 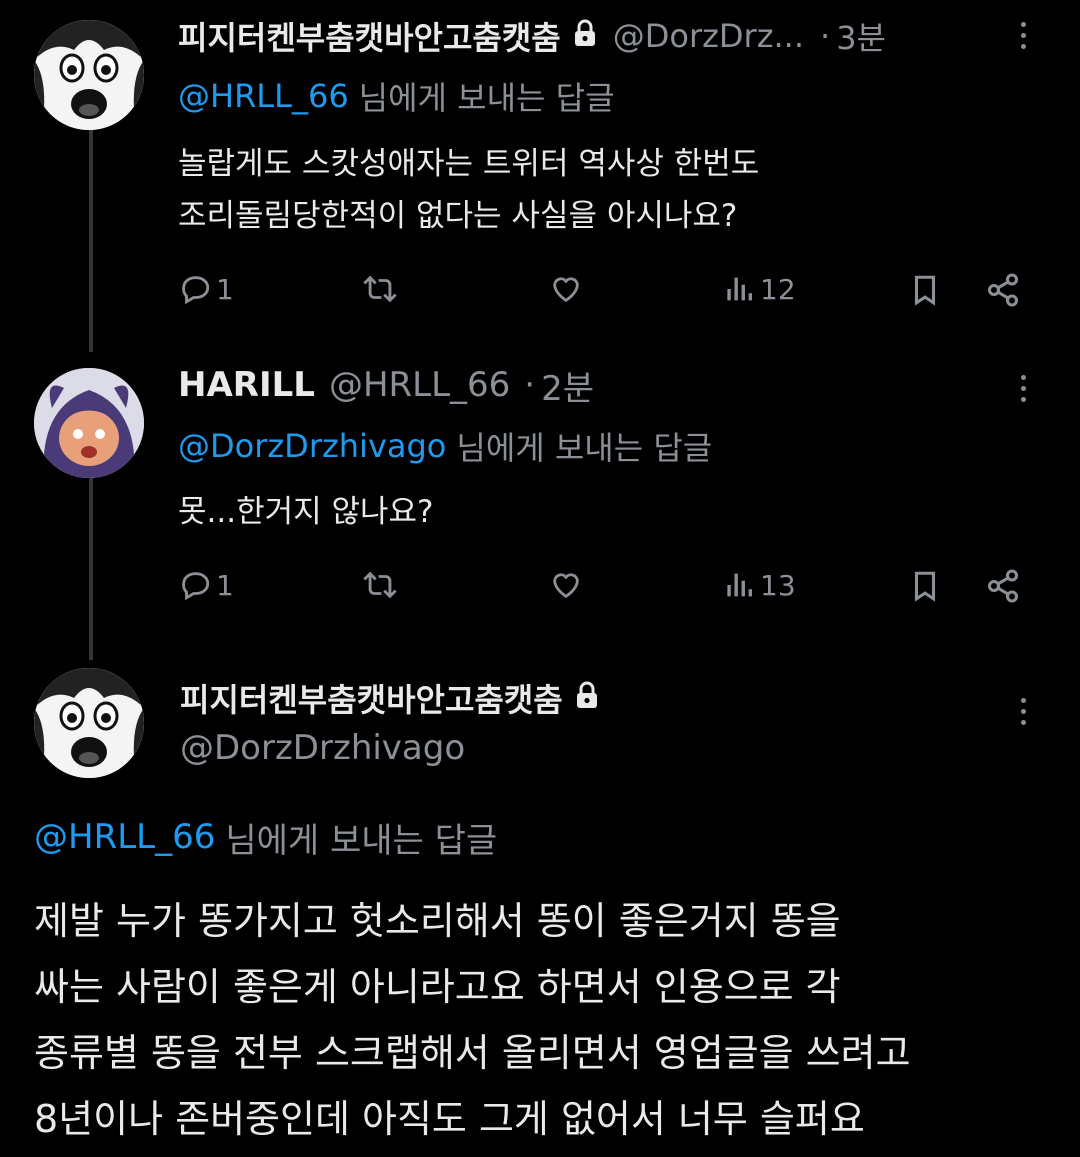 I want to click on tweet-text-line: 조리돌림당한적이 없다는 사실을 아시나요?, so click(x=458, y=216).